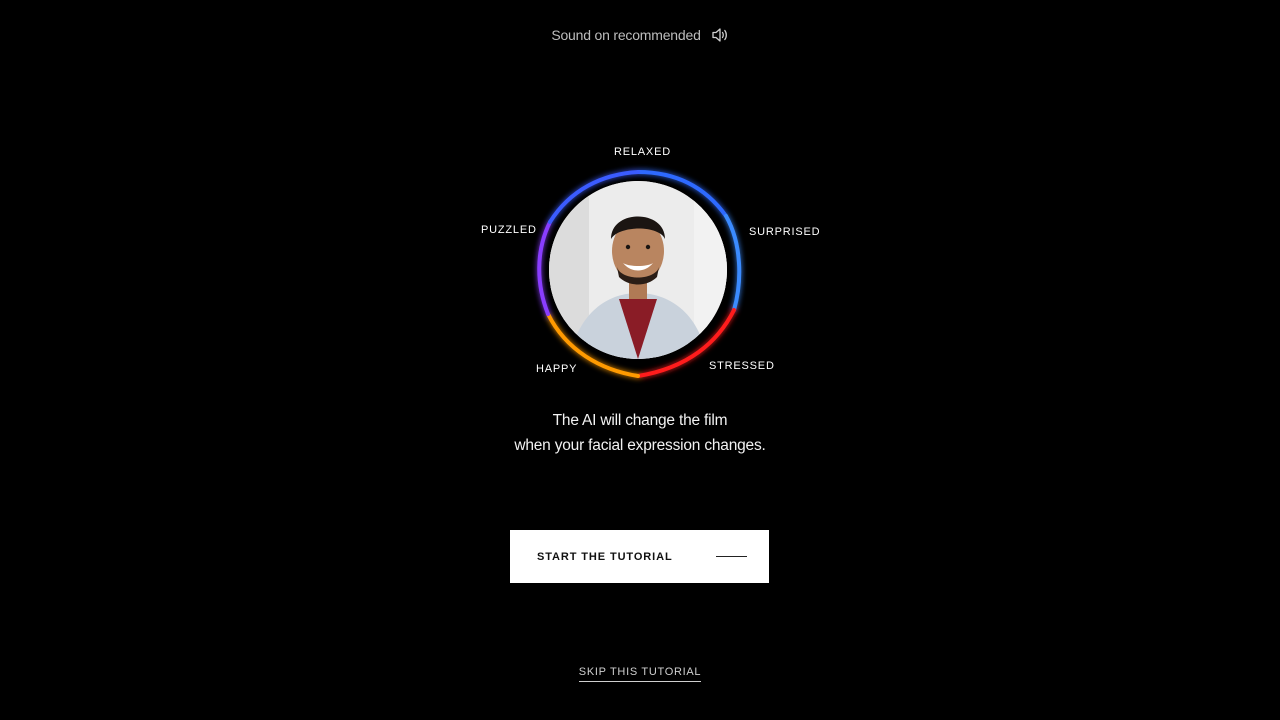 The height and width of the screenshot is (720, 1280). What do you see at coordinates (785, 232) in the screenshot?
I see `emotion-label-surprised: SURPRISED` at bounding box center [785, 232].